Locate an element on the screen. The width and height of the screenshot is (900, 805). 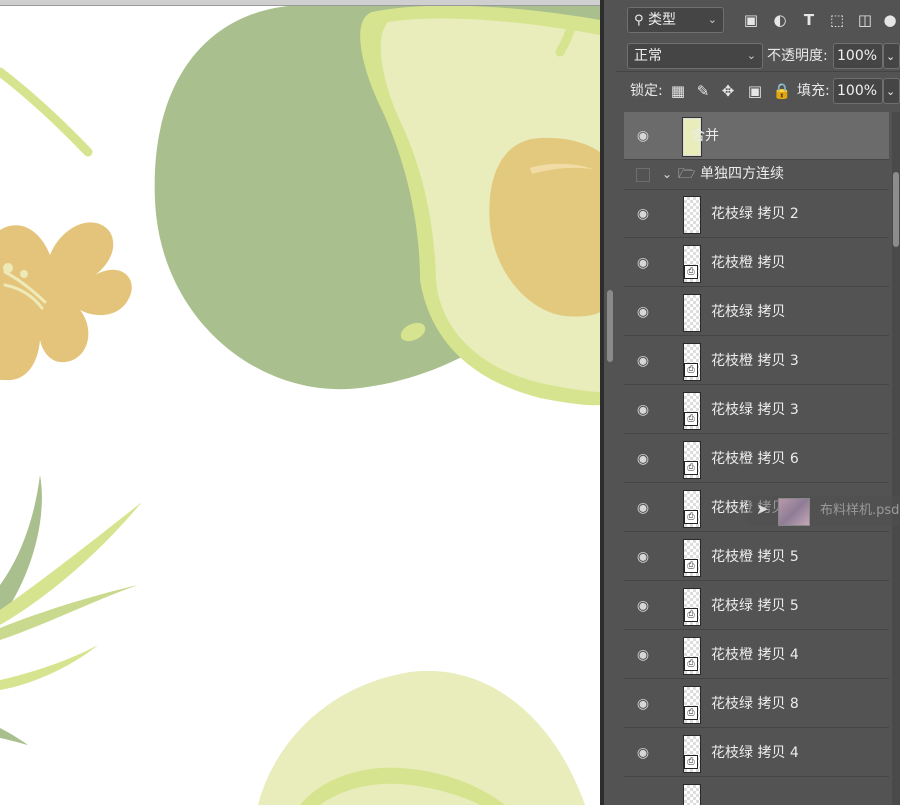
opacity-value: 100% is located at coordinates (857, 56).